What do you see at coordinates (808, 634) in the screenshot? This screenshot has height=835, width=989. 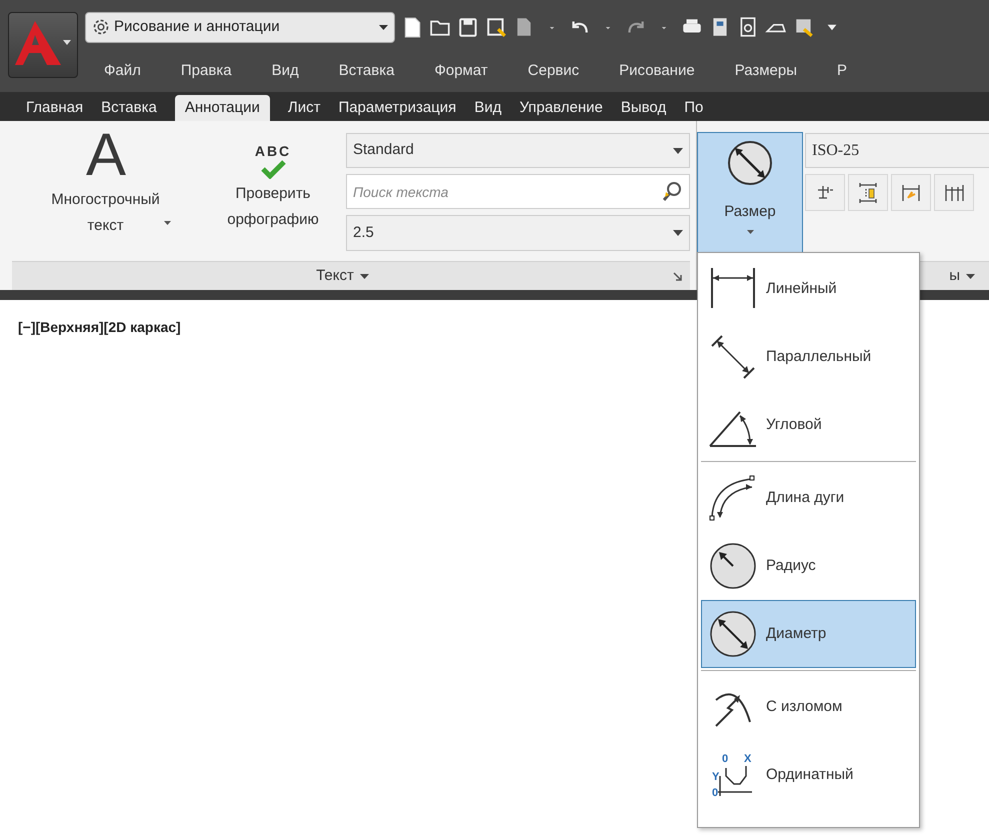 I see `menu-item: Диаметр` at bounding box center [808, 634].